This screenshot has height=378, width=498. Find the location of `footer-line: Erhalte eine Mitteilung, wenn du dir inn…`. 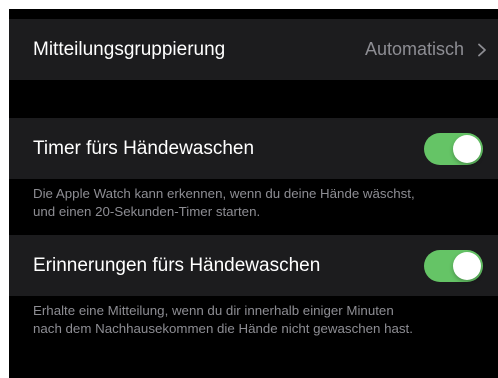

footer-line: Erhalte eine Mitteilung, wenn du dir inn… is located at coordinates (213, 310).